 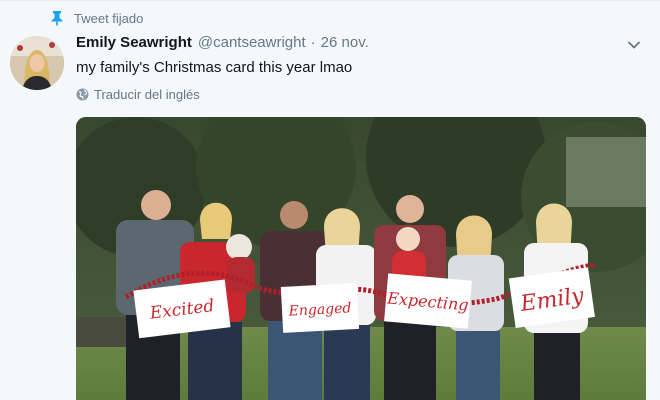 What do you see at coordinates (147, 94) in the screenshot?
I see `translate-label: Traducir del inglés` at bounding box center [147, 94].